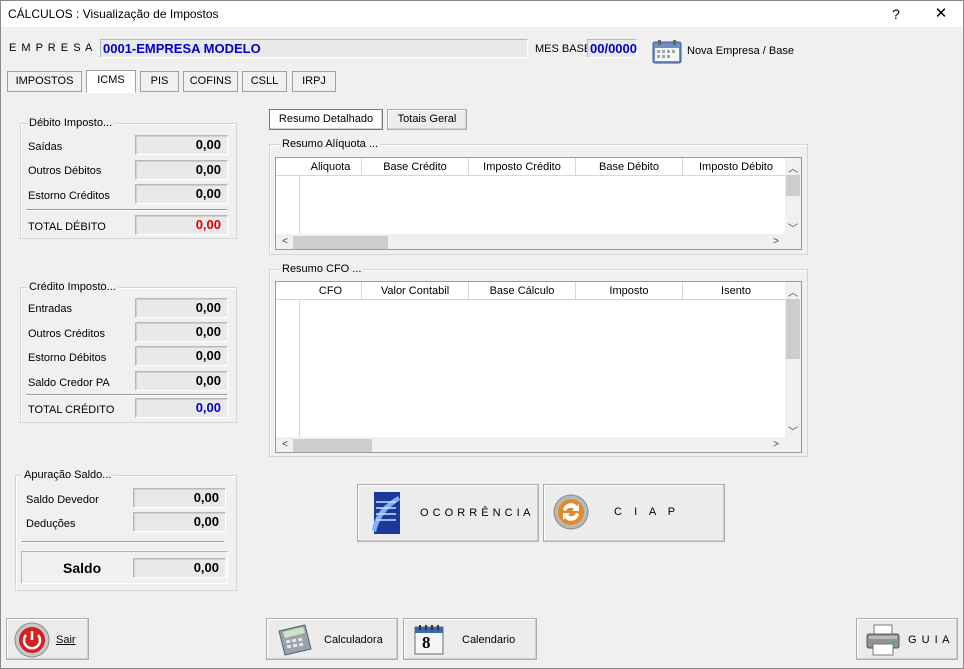 The height and width of the screenshot is (669, 964). I want to click on ciap-button: C I A P, so click(634, 513).